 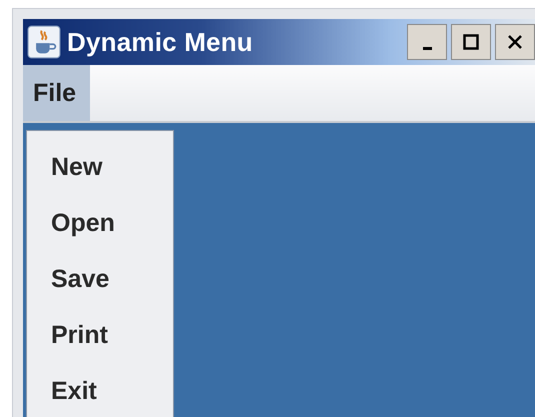 I want to click on menu-item: New, so click(x=100, y=167).